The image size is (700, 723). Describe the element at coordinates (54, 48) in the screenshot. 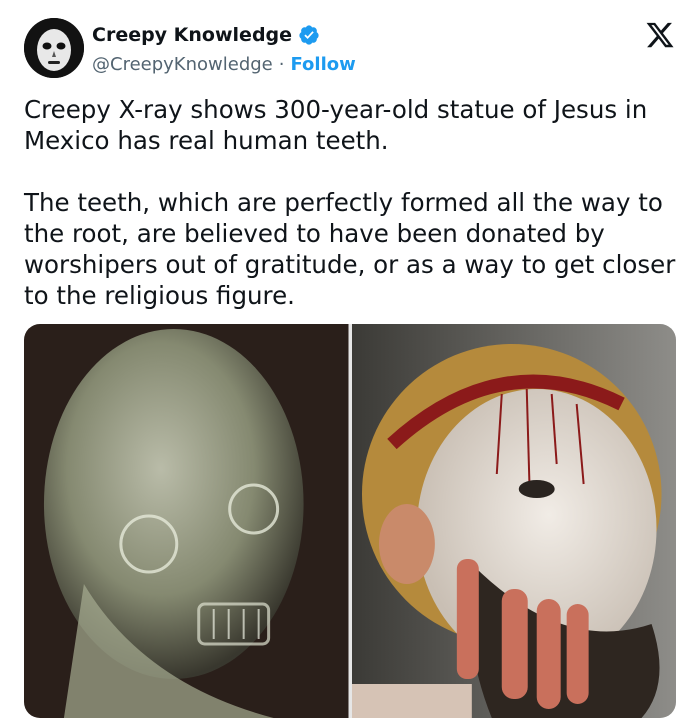

I see `author-avatar` at that location.